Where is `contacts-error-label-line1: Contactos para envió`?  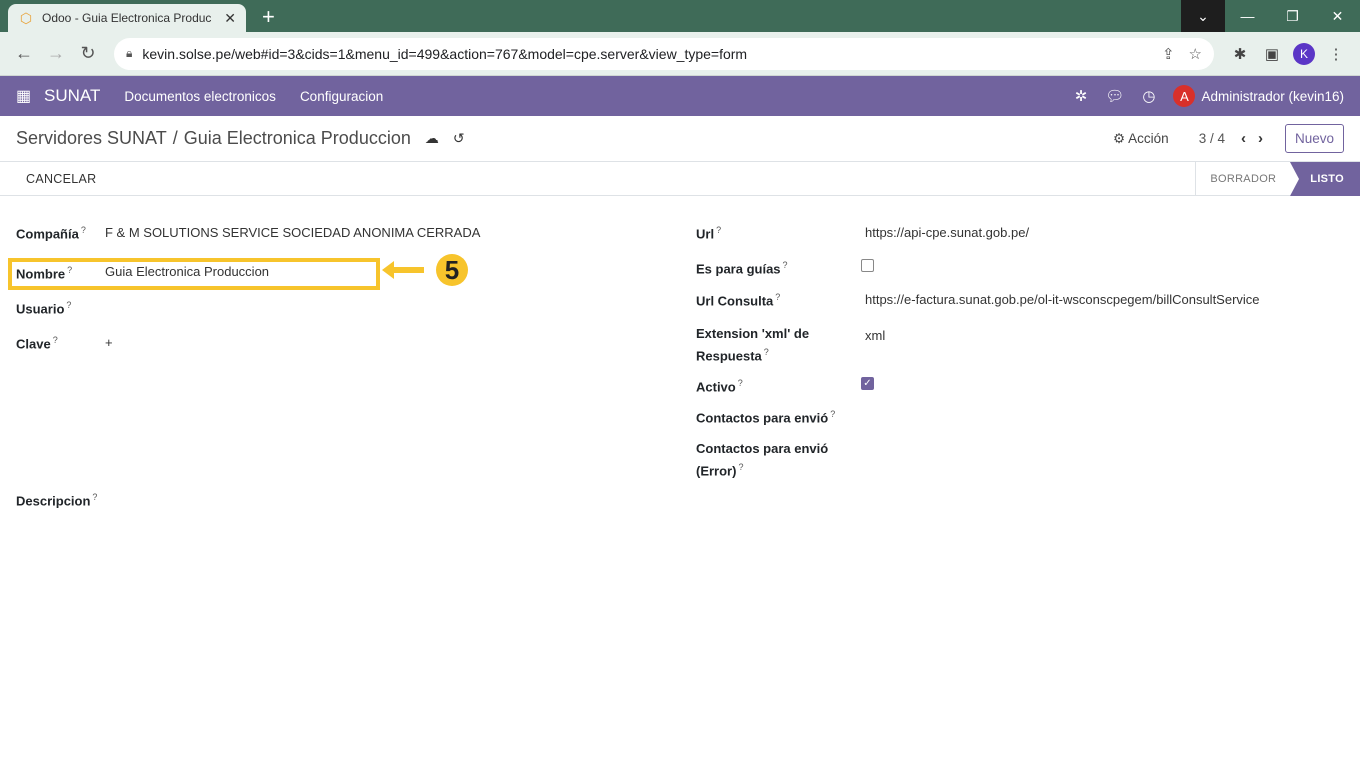
contacts-error-label-line1: Contactos para envió is located at coordinates (762, 448).